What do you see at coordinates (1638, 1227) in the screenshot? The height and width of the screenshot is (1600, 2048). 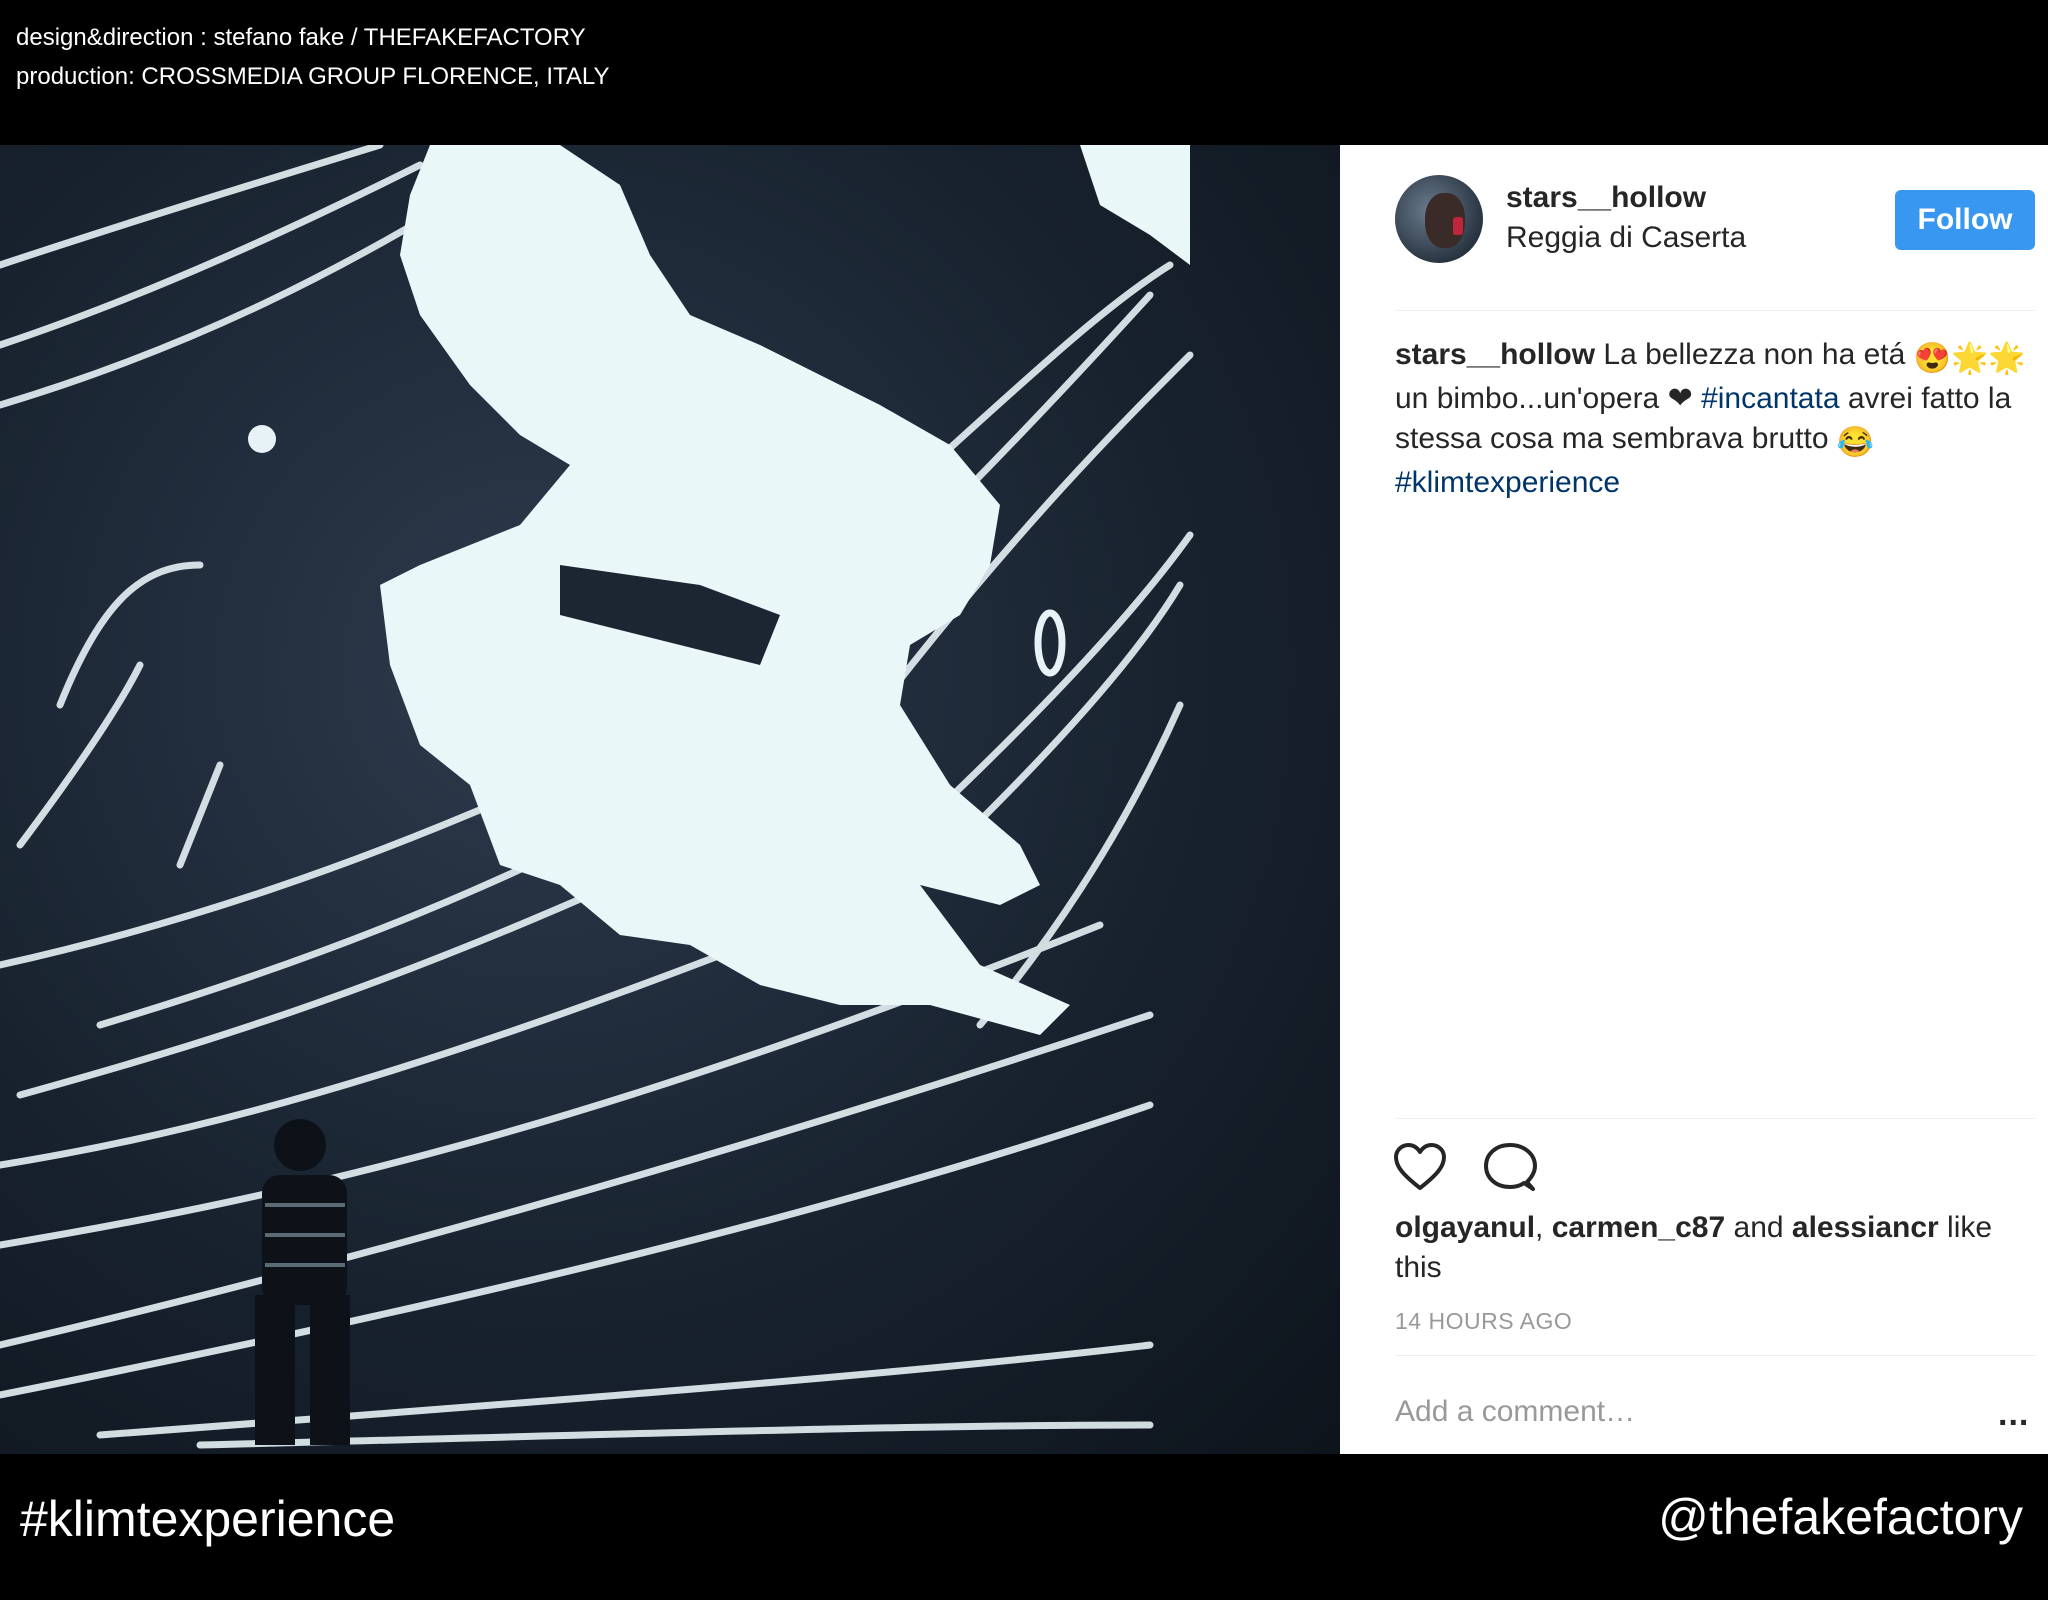 I see `liker-username: carmen_c87` at bounding box center [1638, 1227].